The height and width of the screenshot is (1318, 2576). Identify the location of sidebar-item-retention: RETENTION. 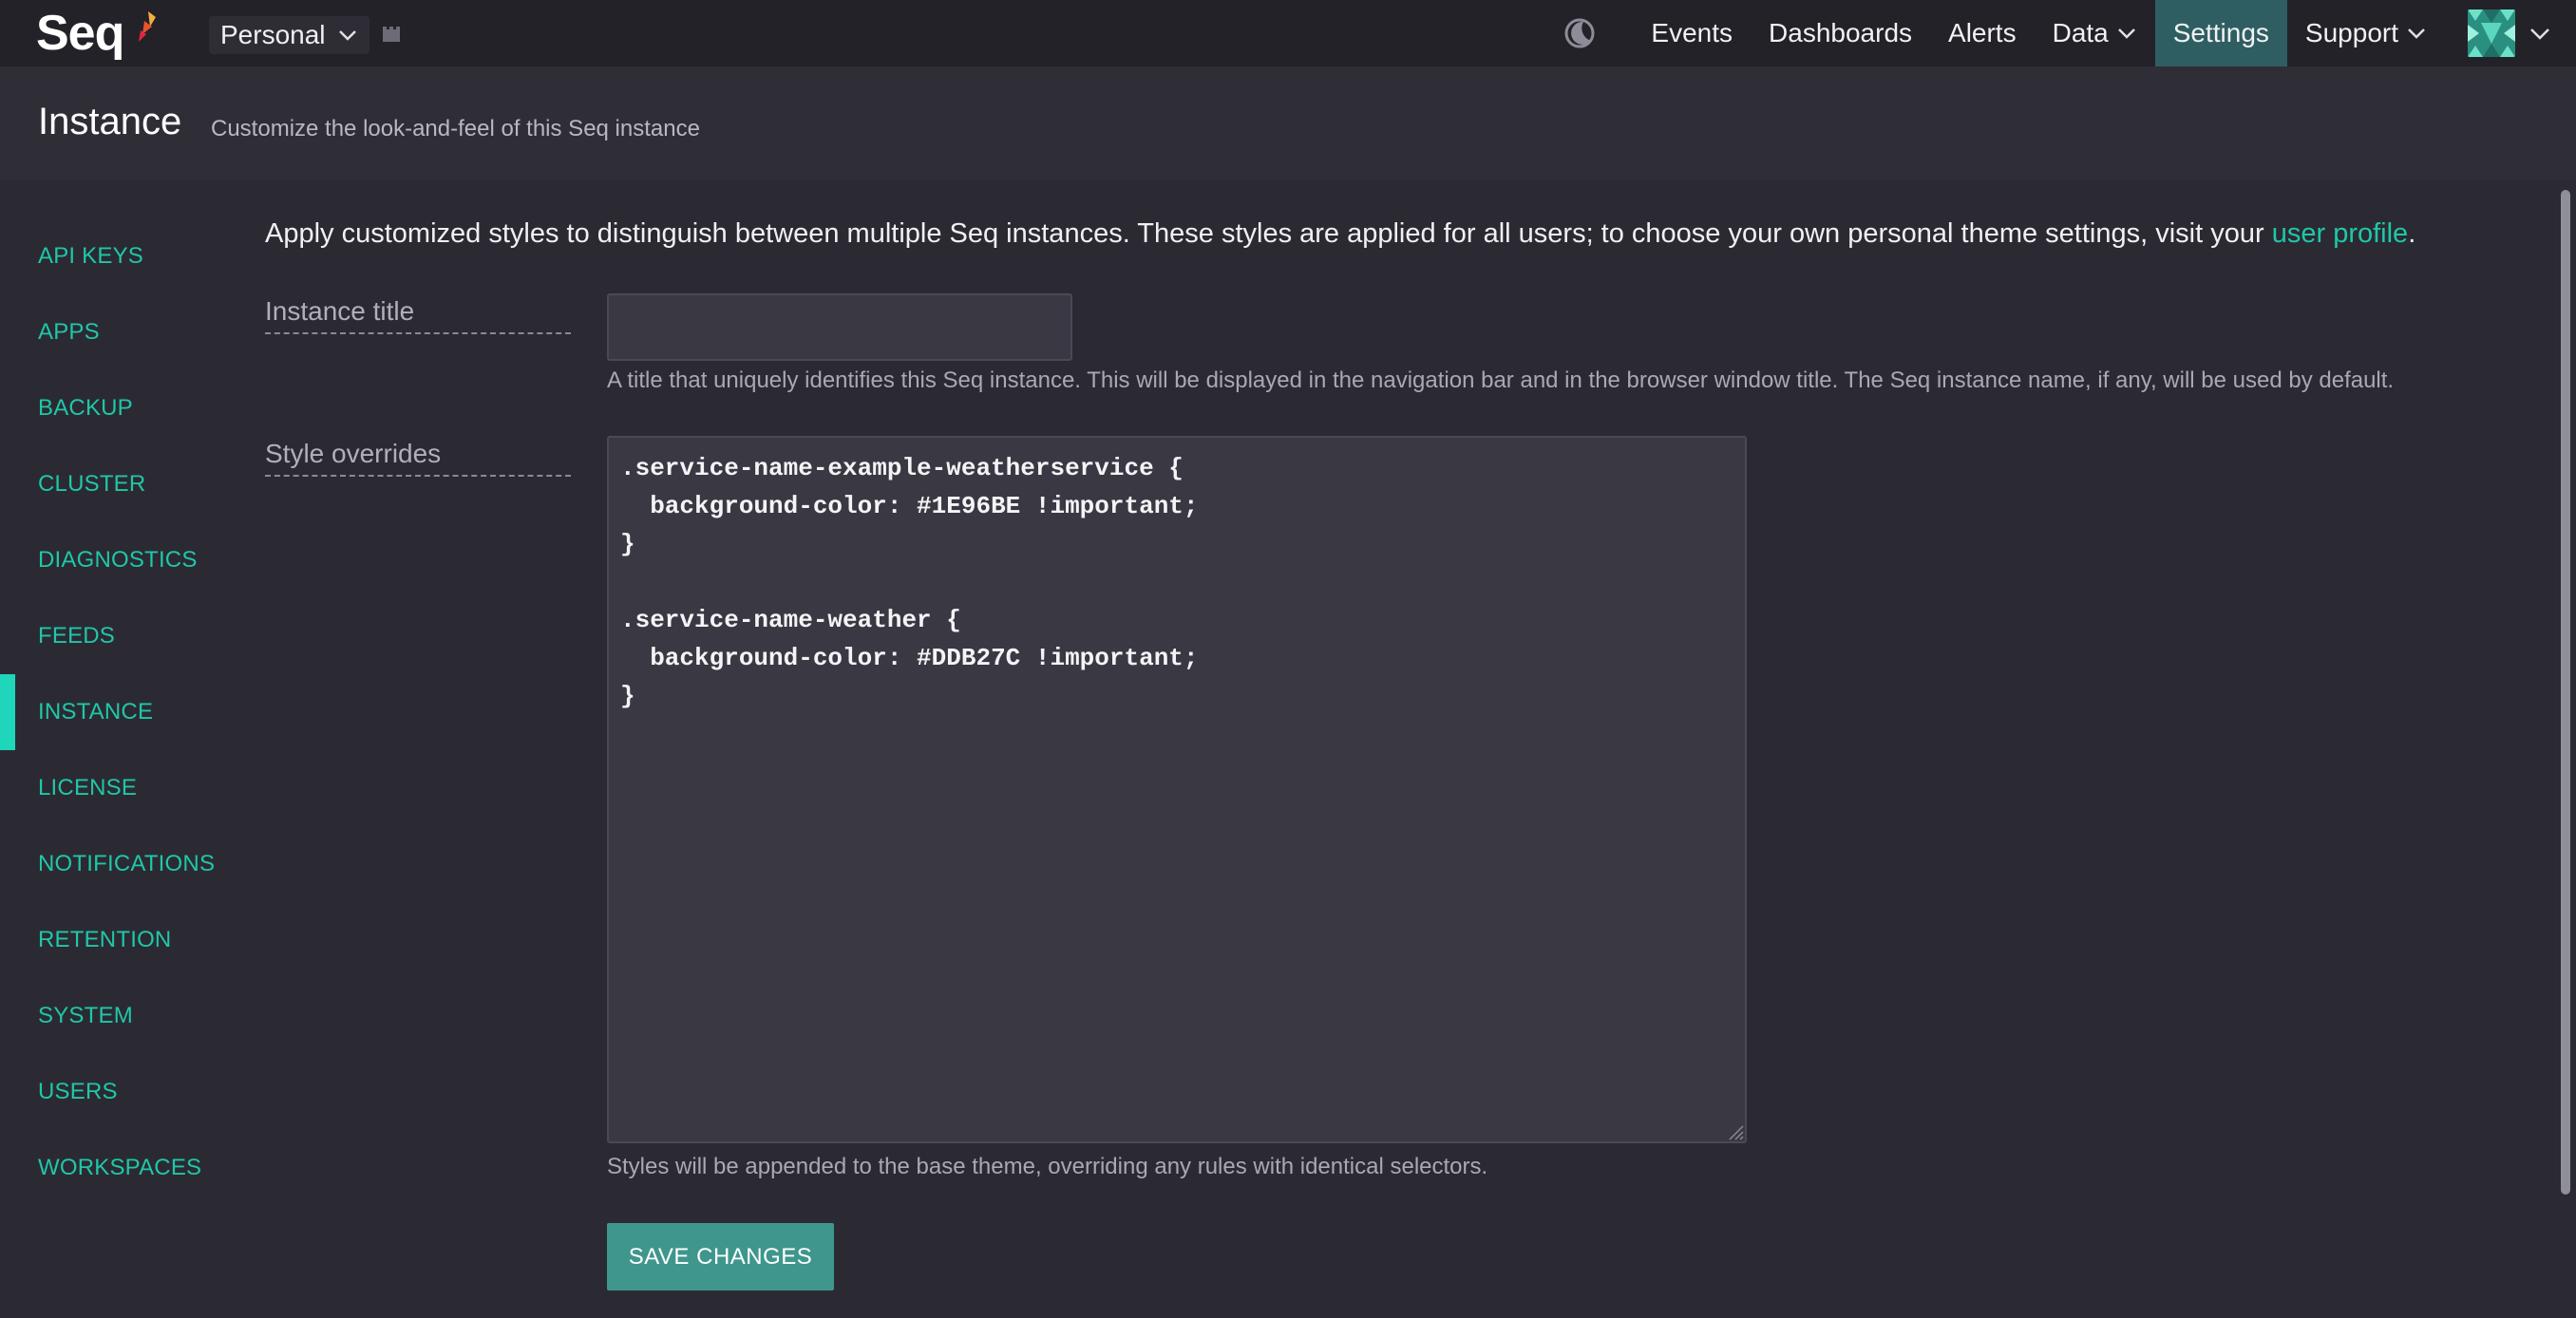
(118, 940).